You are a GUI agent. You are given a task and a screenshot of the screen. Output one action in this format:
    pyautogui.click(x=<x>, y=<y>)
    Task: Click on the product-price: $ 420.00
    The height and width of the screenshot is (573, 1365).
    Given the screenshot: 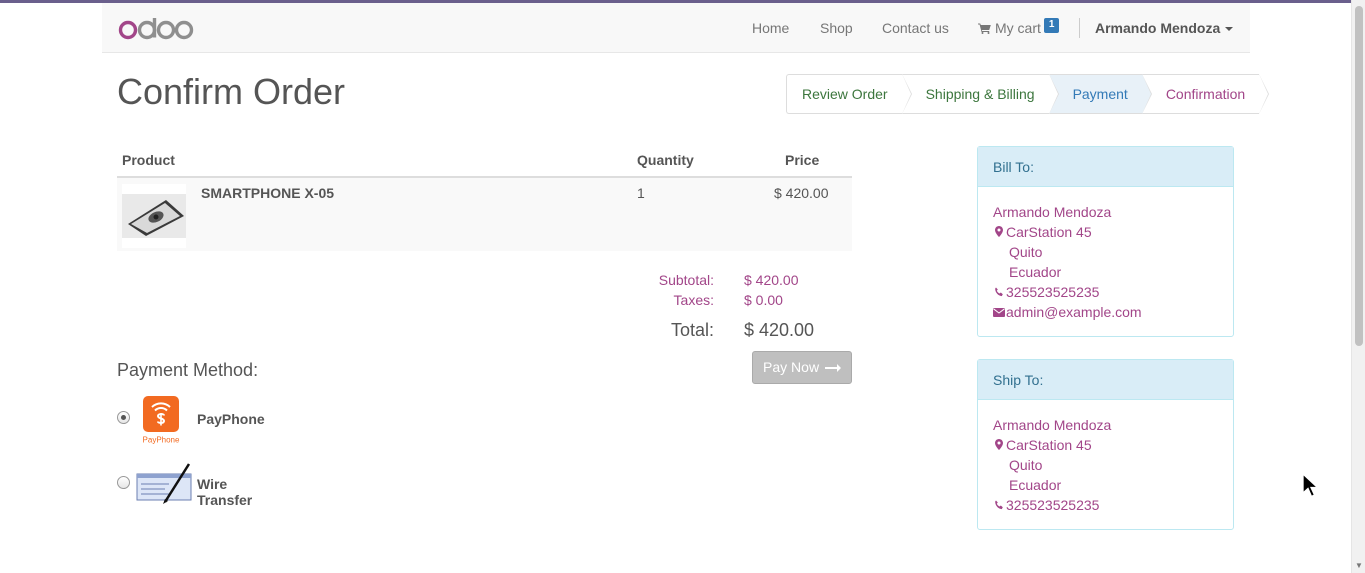 What is the action you would take?
    pyautogui.click(x=801, y=193)
    